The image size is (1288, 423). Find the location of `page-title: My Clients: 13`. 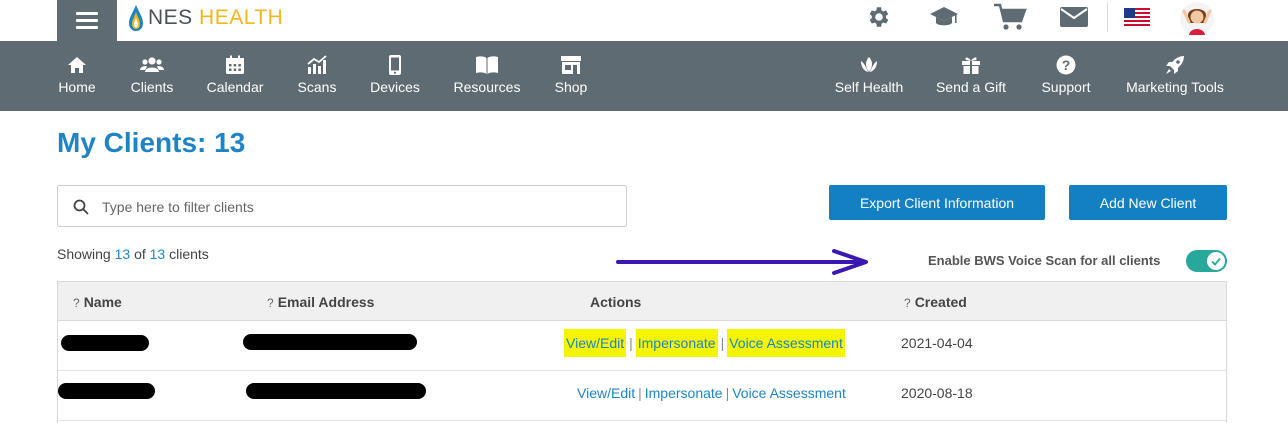

page-title: My Clients: 13 is located at coordinates (151, 142).